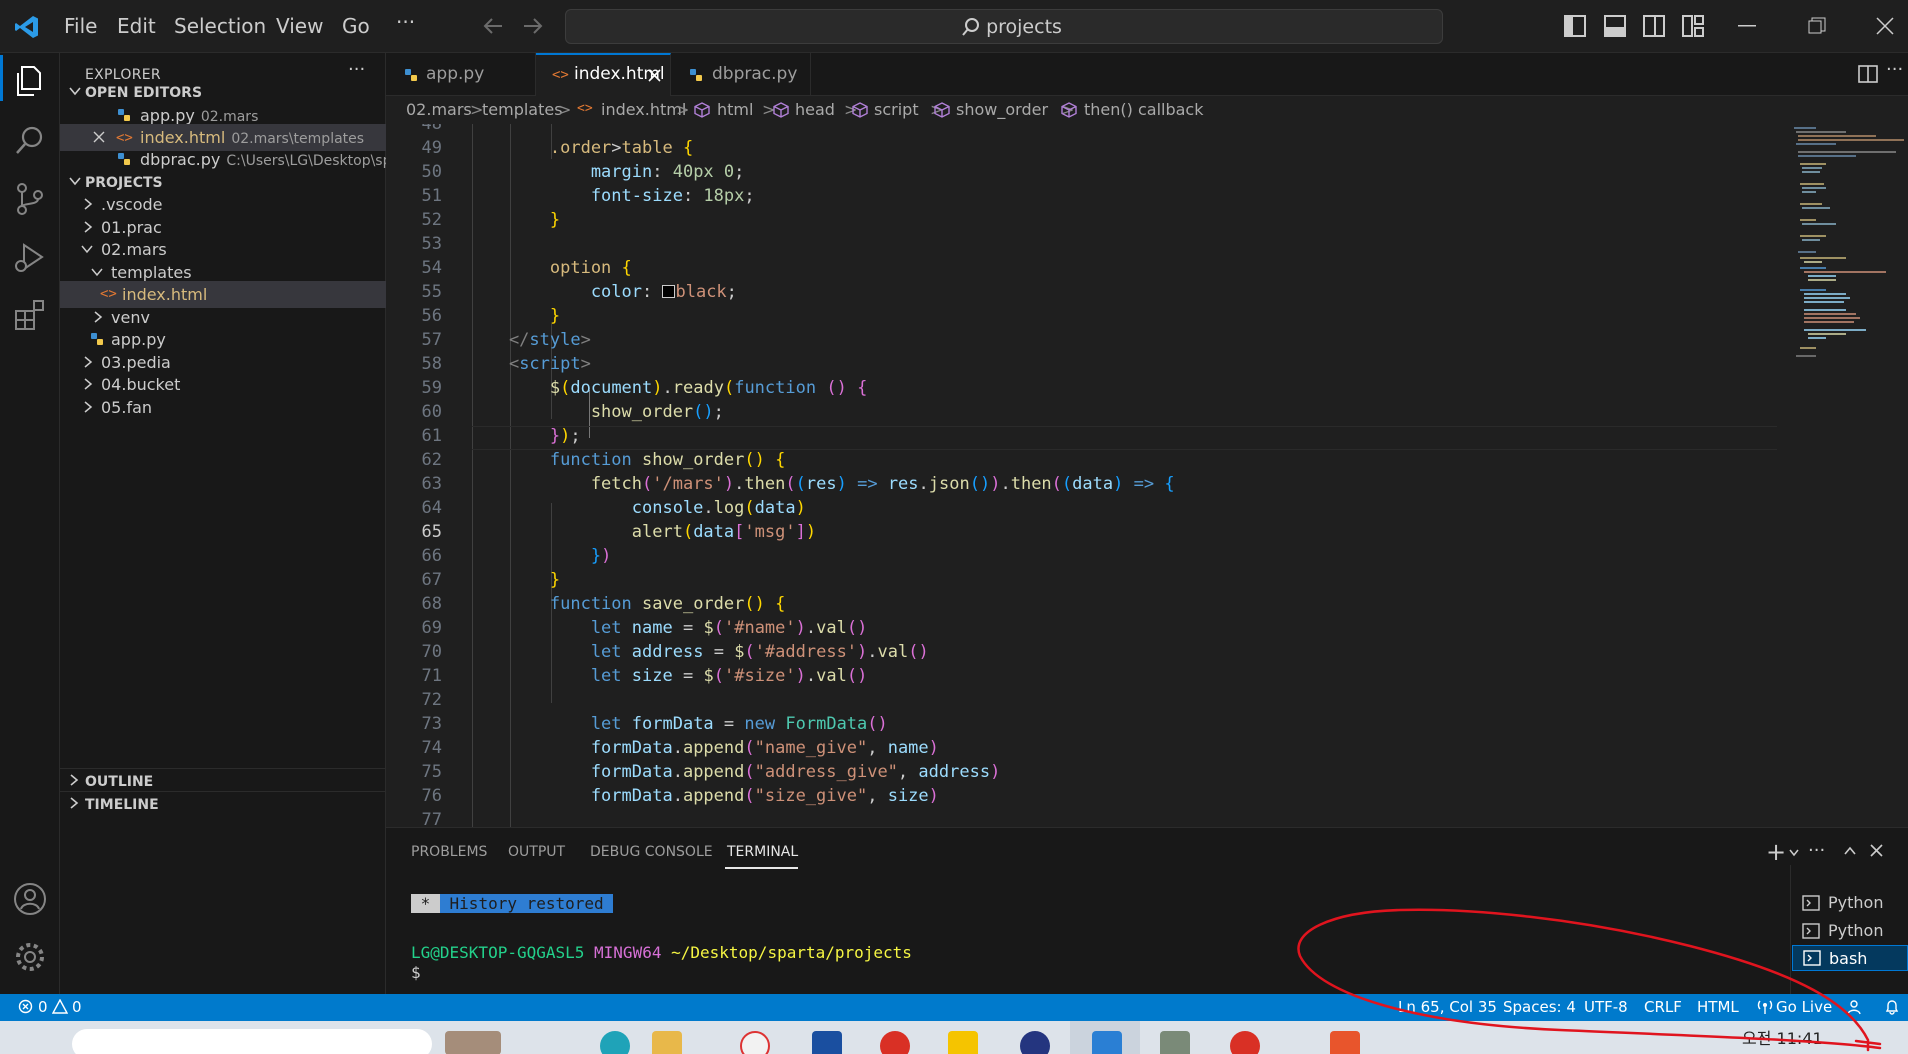  Describe the element at coordinates (405, 22) in the screenshot. I see `menu-more-button: ···` at that location.